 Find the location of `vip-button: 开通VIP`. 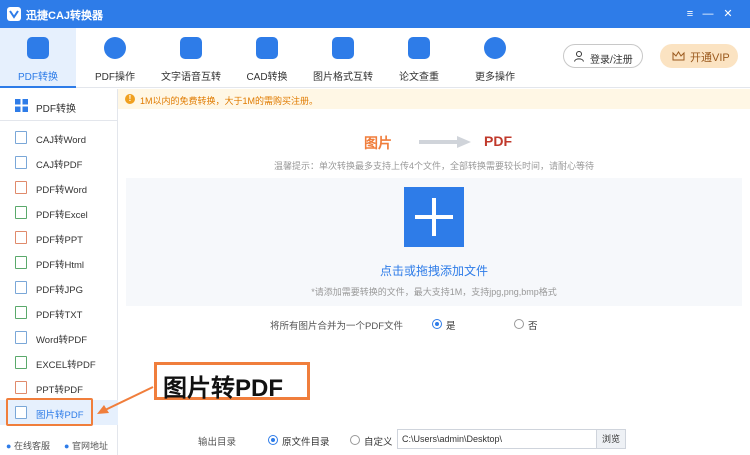

vip-button: 开通VIP is located at coordinates (699, 56).